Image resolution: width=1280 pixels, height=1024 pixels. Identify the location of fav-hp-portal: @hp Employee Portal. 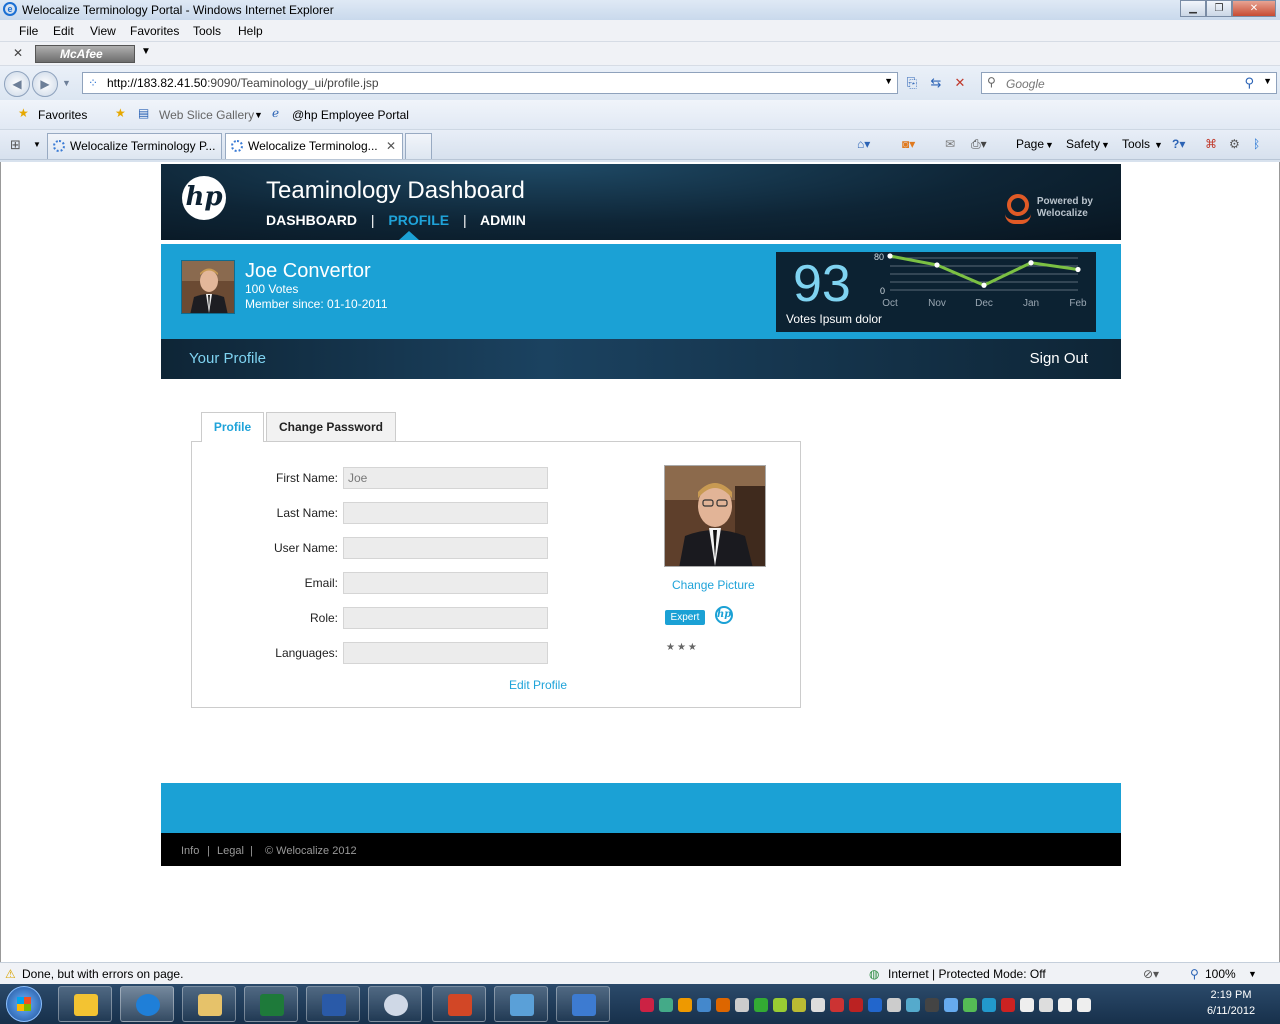
(350, 115).